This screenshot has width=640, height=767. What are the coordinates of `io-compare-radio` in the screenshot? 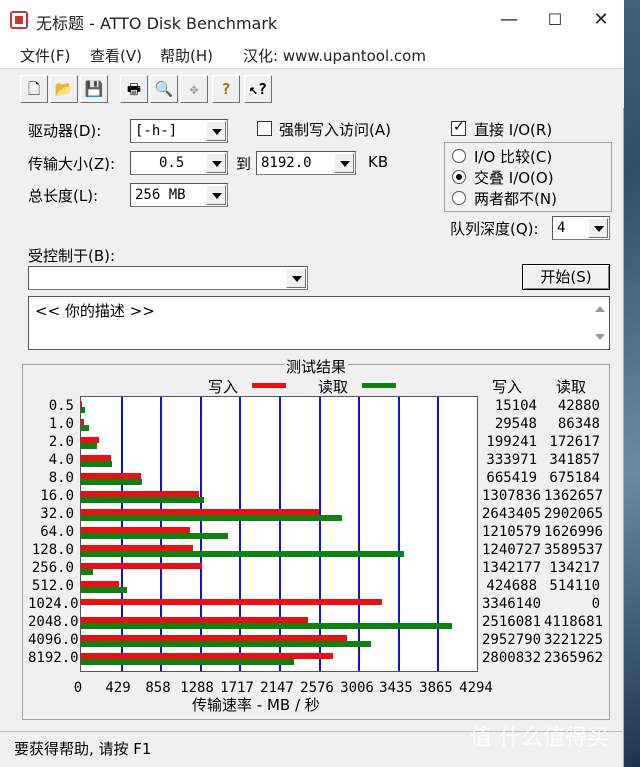 It's located at (459, 156).